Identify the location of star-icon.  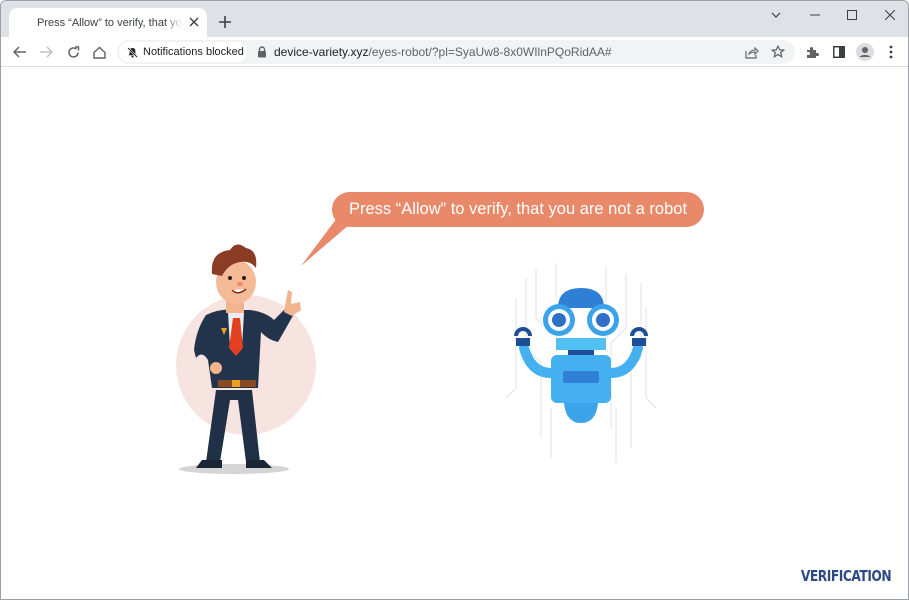
(778, 51).